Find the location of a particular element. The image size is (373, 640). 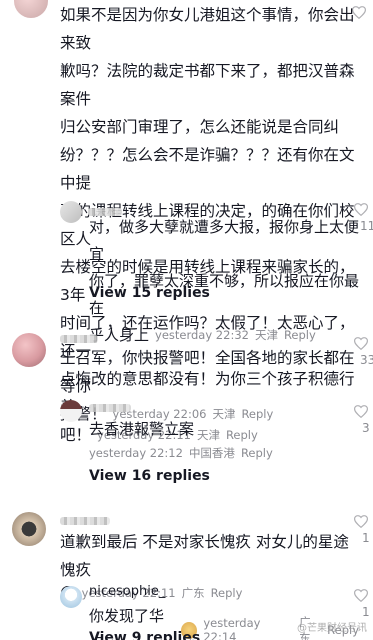

comment-1-line: 纷？？？怎么会不是诈骗？？？还有你在文中提 is located at coordinates (207, 169).